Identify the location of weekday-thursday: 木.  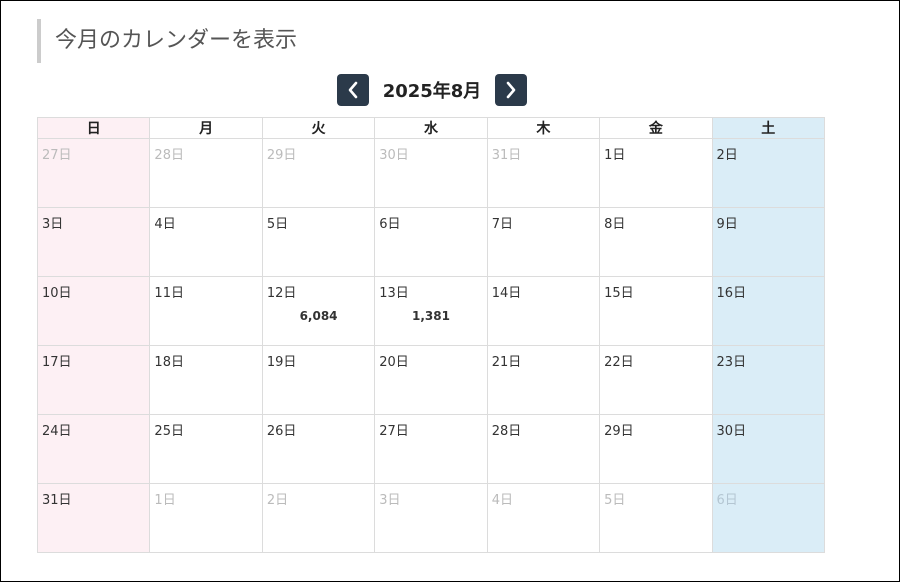
(543, 128).